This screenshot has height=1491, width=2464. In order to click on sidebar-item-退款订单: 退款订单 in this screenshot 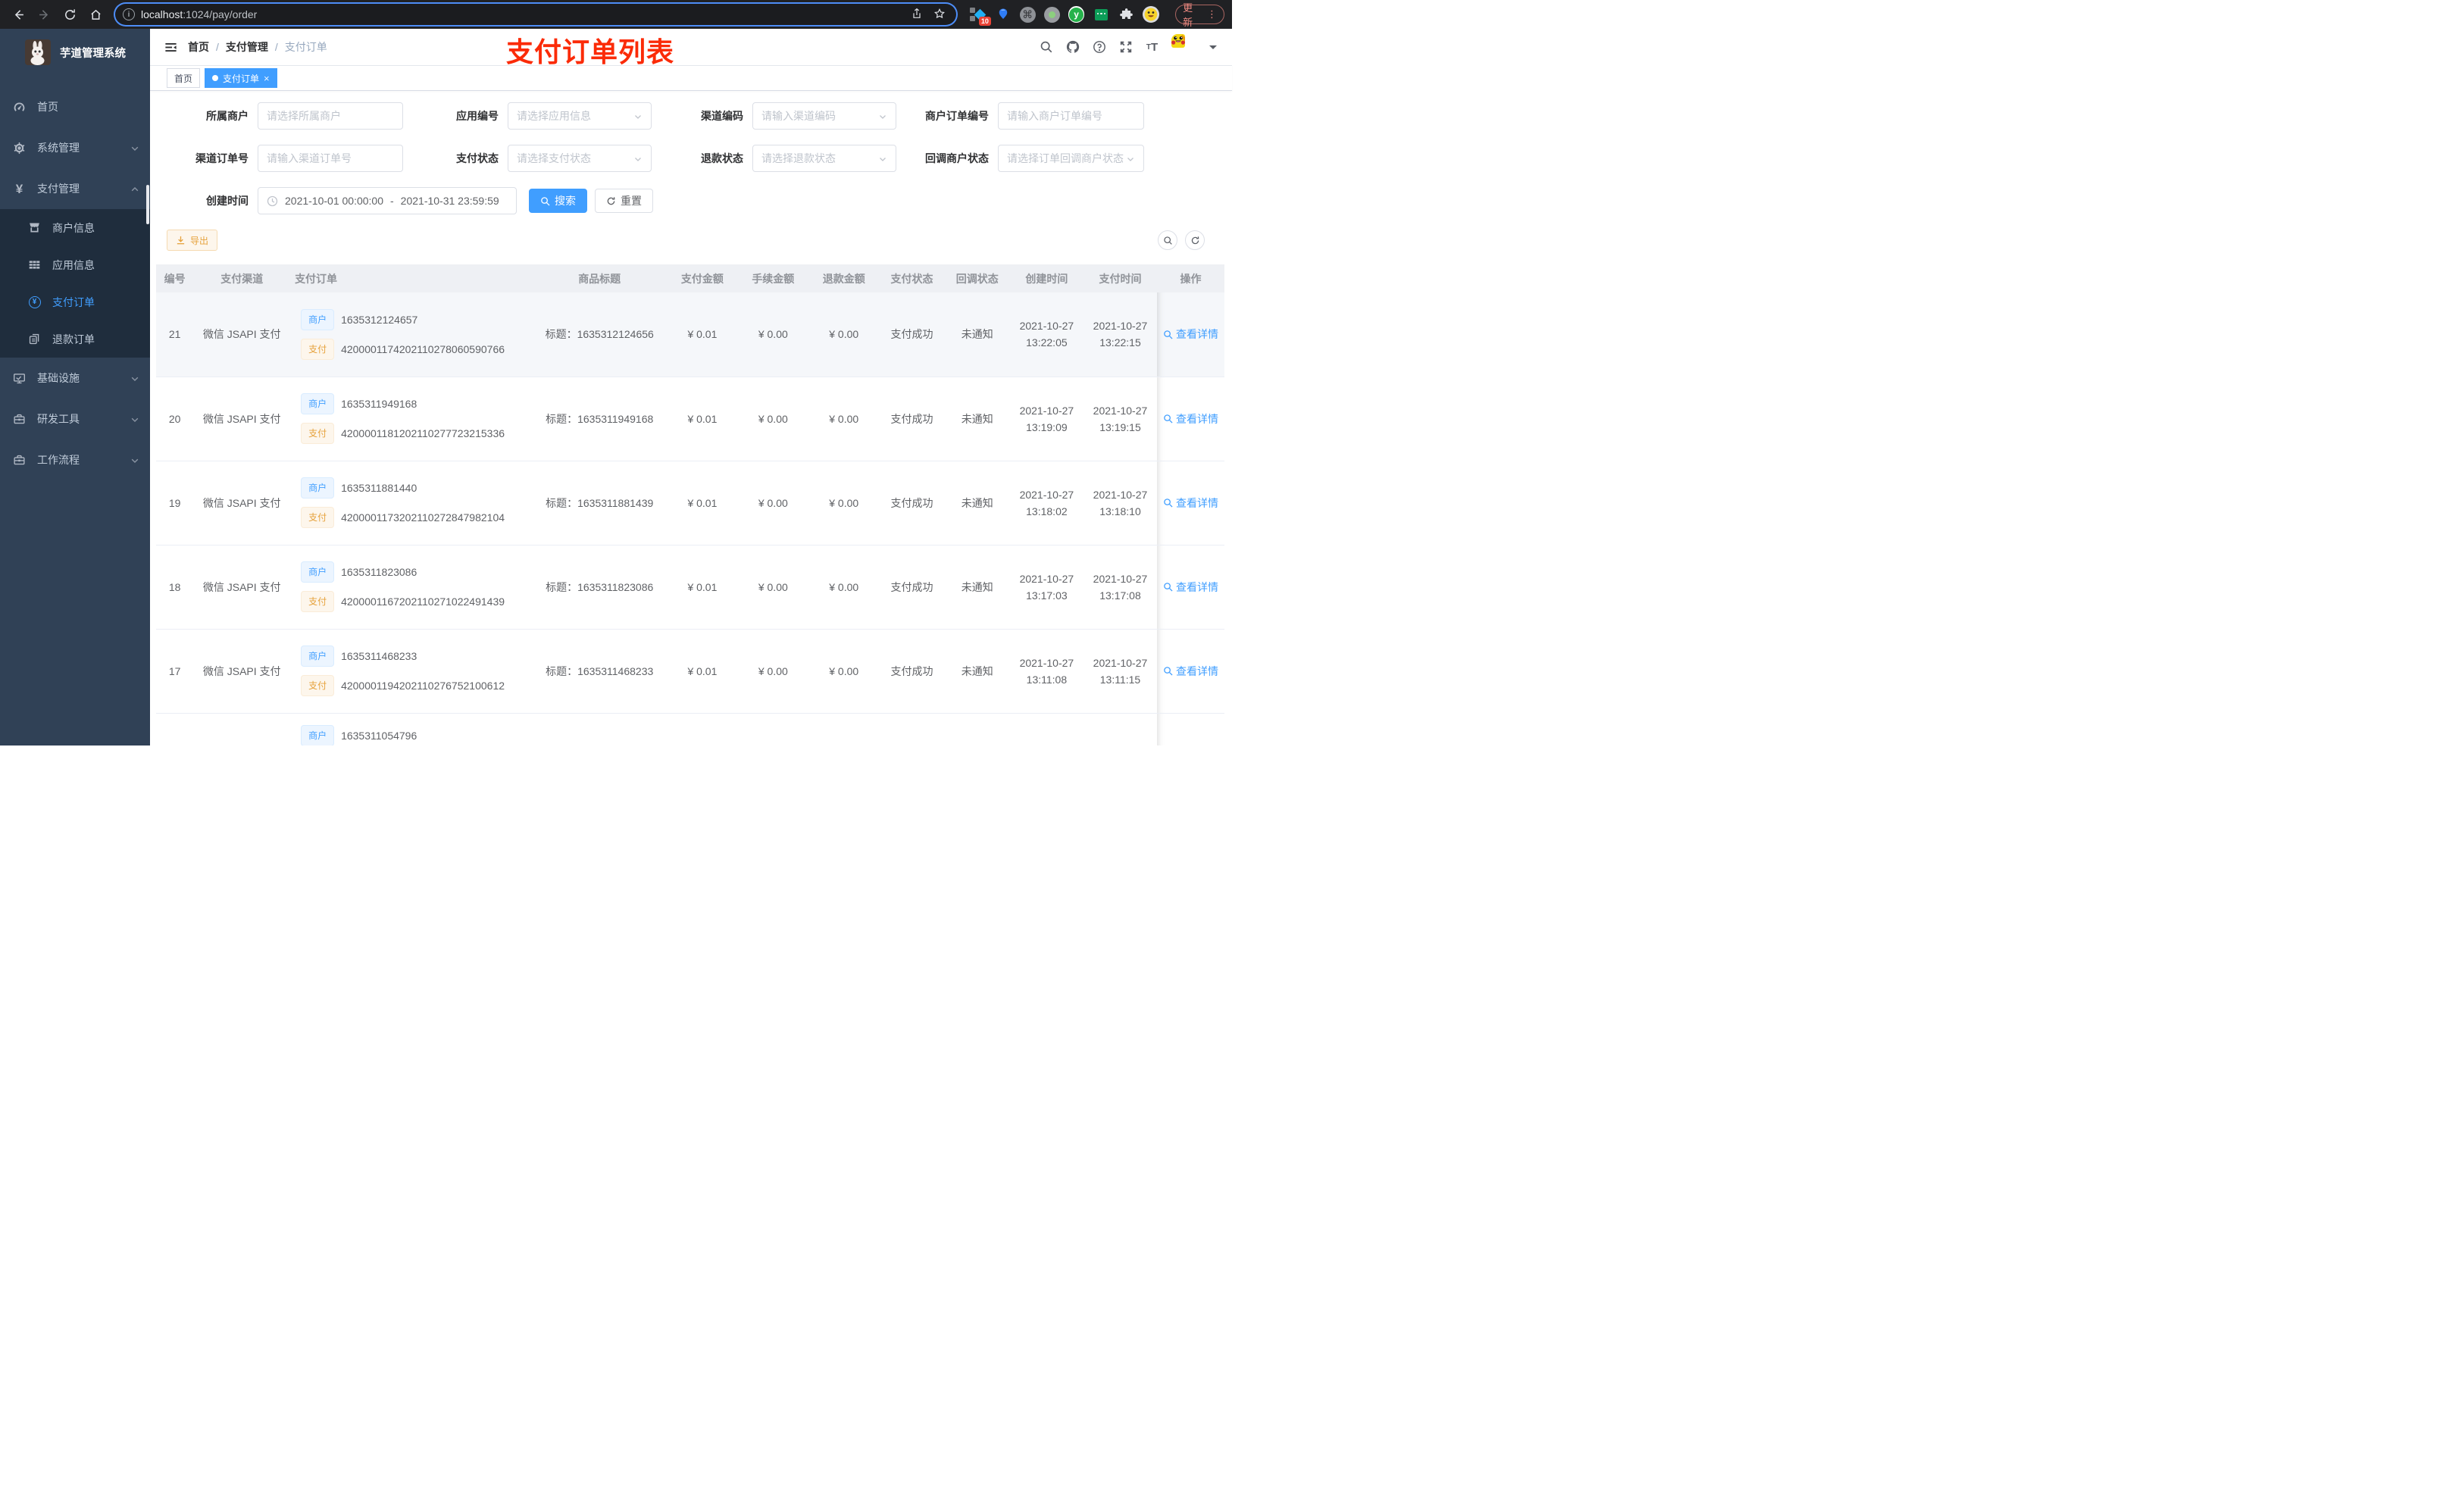, I will do `click(75, 339)`.